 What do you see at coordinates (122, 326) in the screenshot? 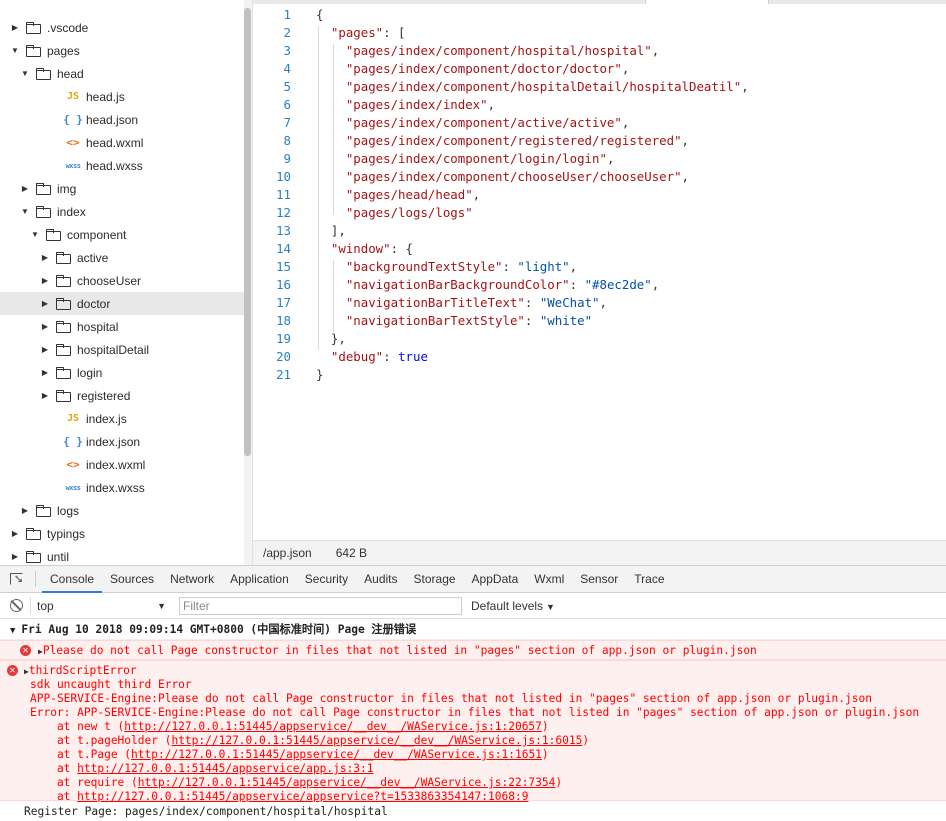
I see `tree-item-hospital: ▶ hospital` at bounding box center [122, 326].